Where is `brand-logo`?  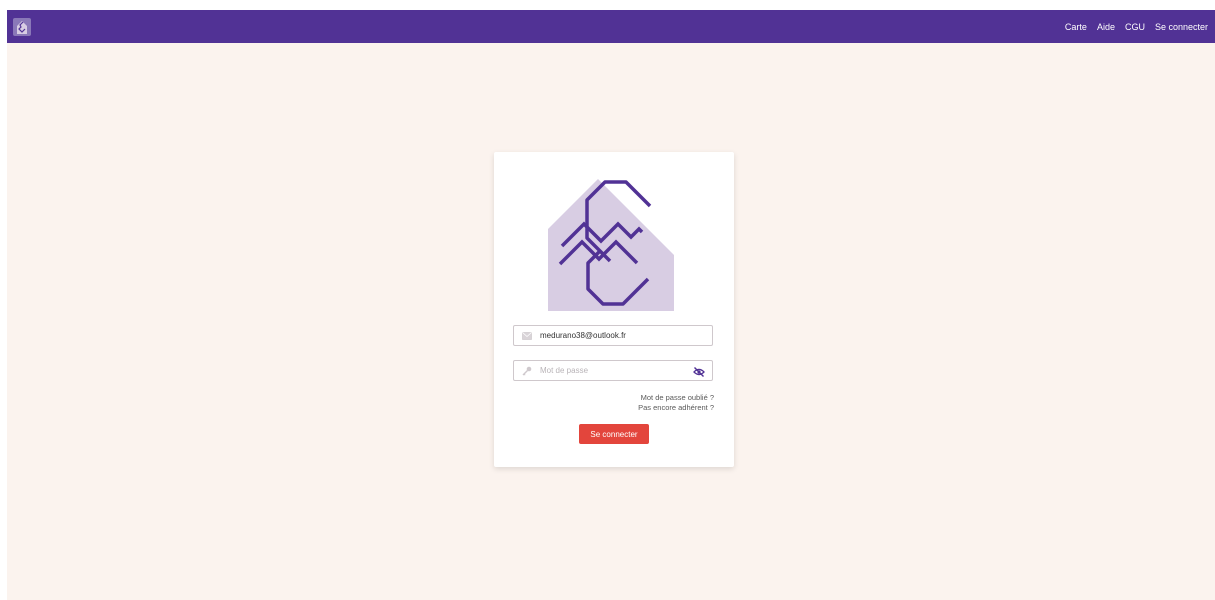 brand-logo is located at coordinates (611, 245).